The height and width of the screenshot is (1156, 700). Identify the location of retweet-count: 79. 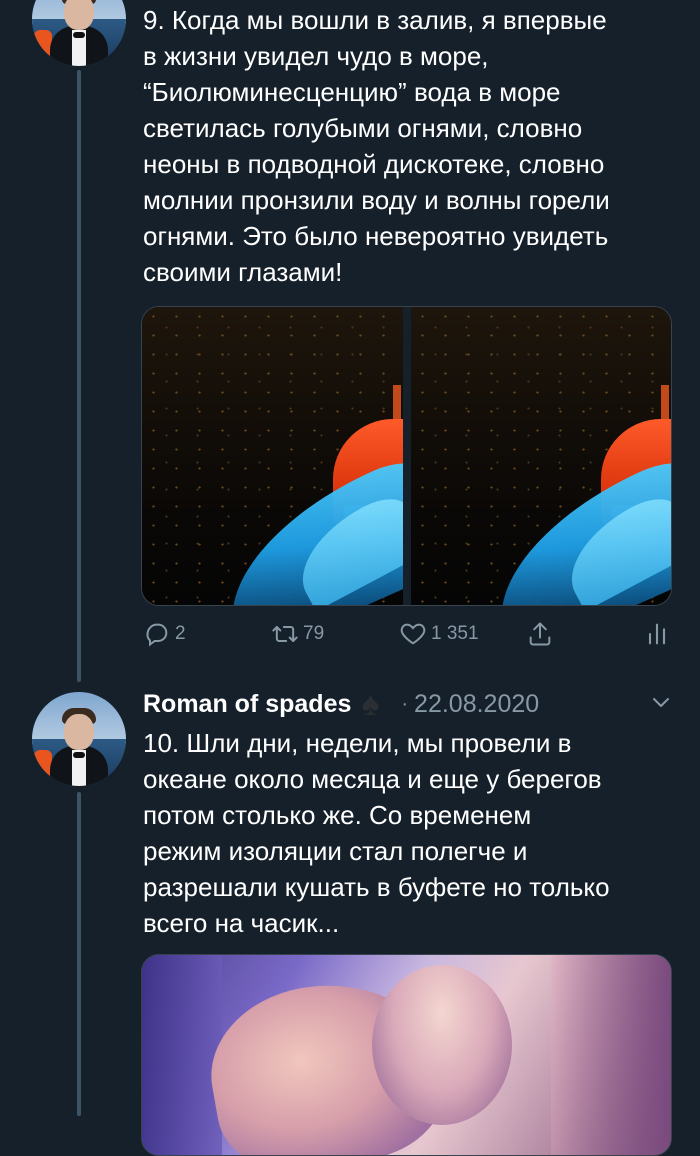
(314, 633).